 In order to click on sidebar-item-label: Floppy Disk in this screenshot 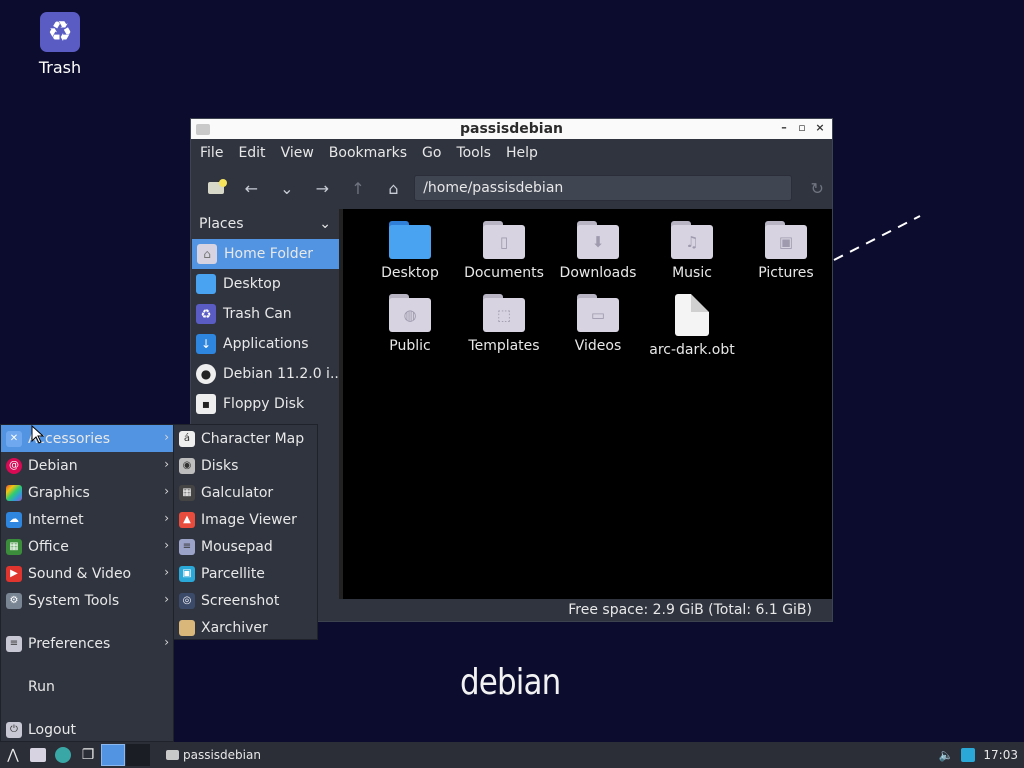, I will do `click(264, 404)`.